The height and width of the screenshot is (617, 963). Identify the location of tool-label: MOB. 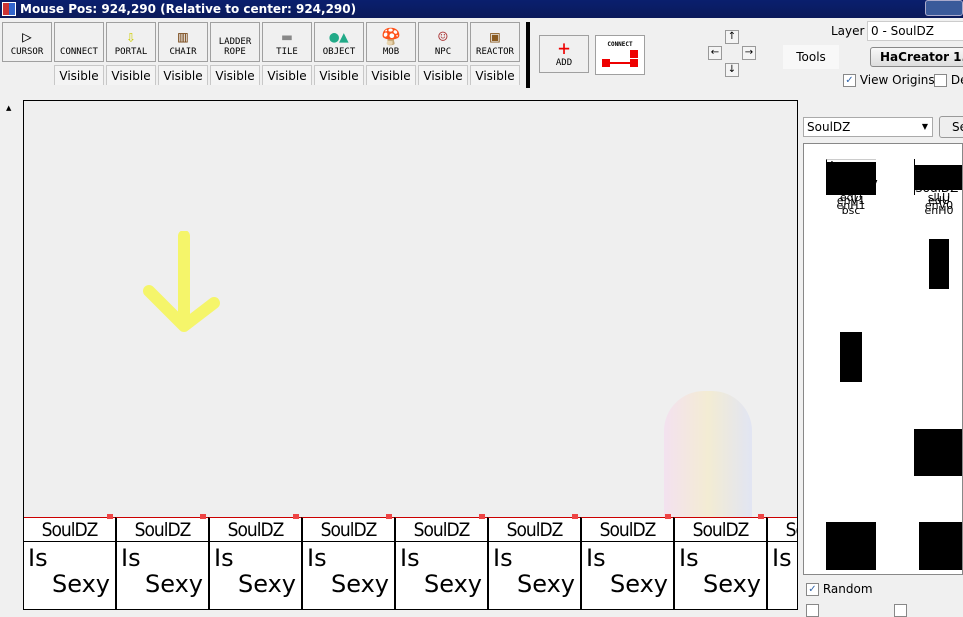
(391, 52).